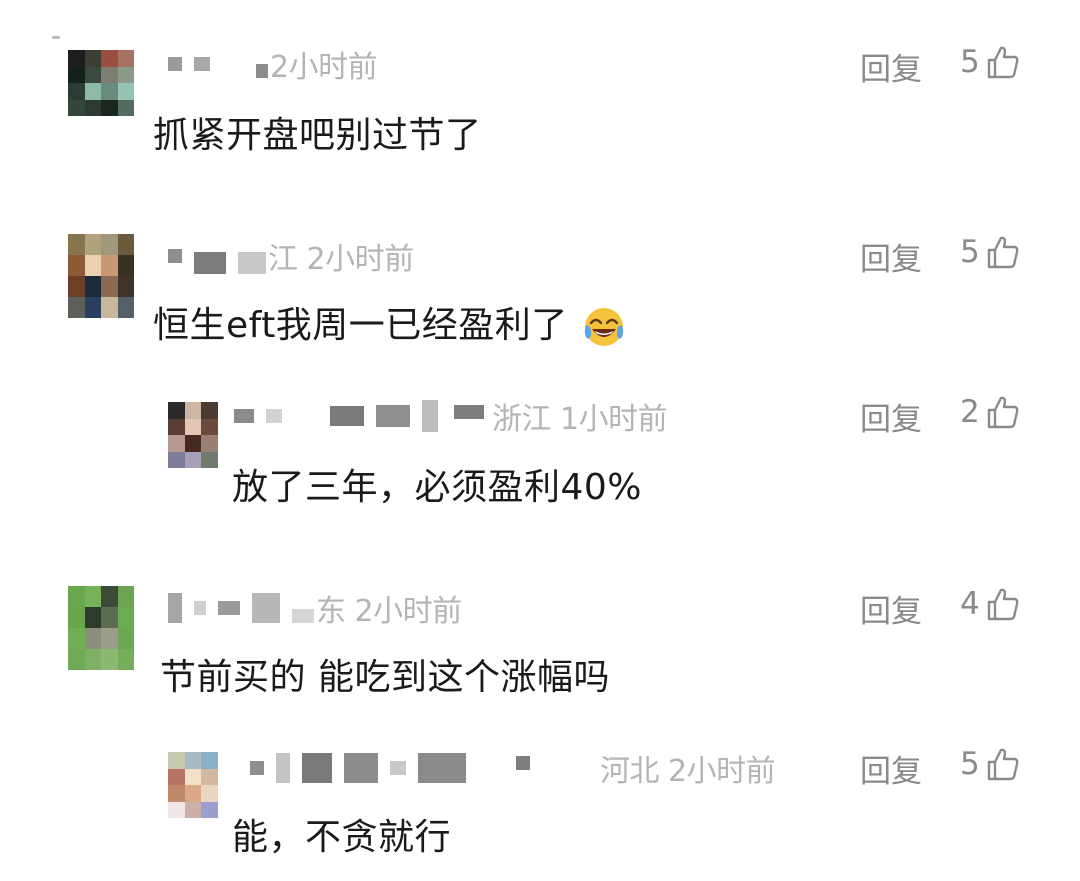 The height and width of the screenshot is (881, 1080). What do you see at coordinates (513, 768) in the screenshot?
I see `comment-meta: 河北 2小时前` at bounding box center [513, 768].